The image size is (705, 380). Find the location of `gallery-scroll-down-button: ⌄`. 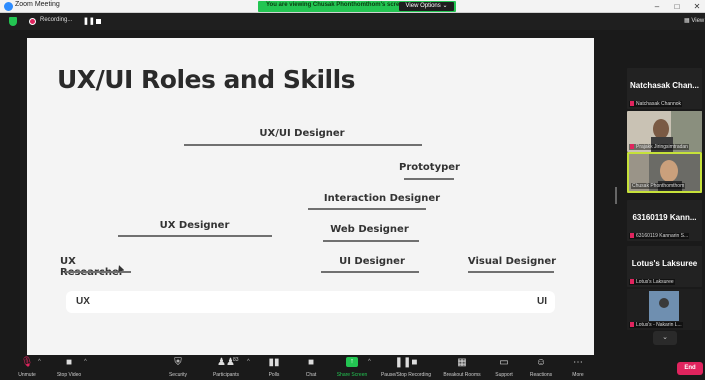

gallery-scroll-down-button: ⌄ is located at coordinates (665, 338).